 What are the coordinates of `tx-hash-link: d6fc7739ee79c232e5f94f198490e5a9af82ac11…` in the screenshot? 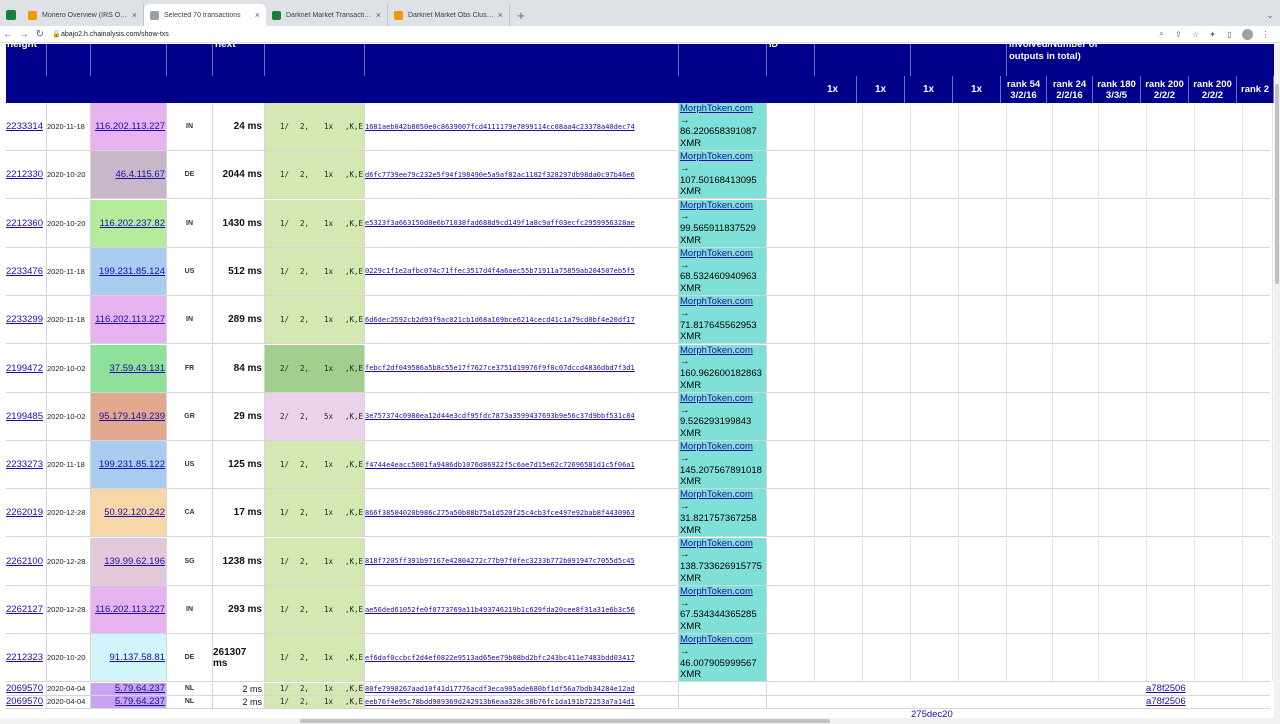 It's located at (500, 175).